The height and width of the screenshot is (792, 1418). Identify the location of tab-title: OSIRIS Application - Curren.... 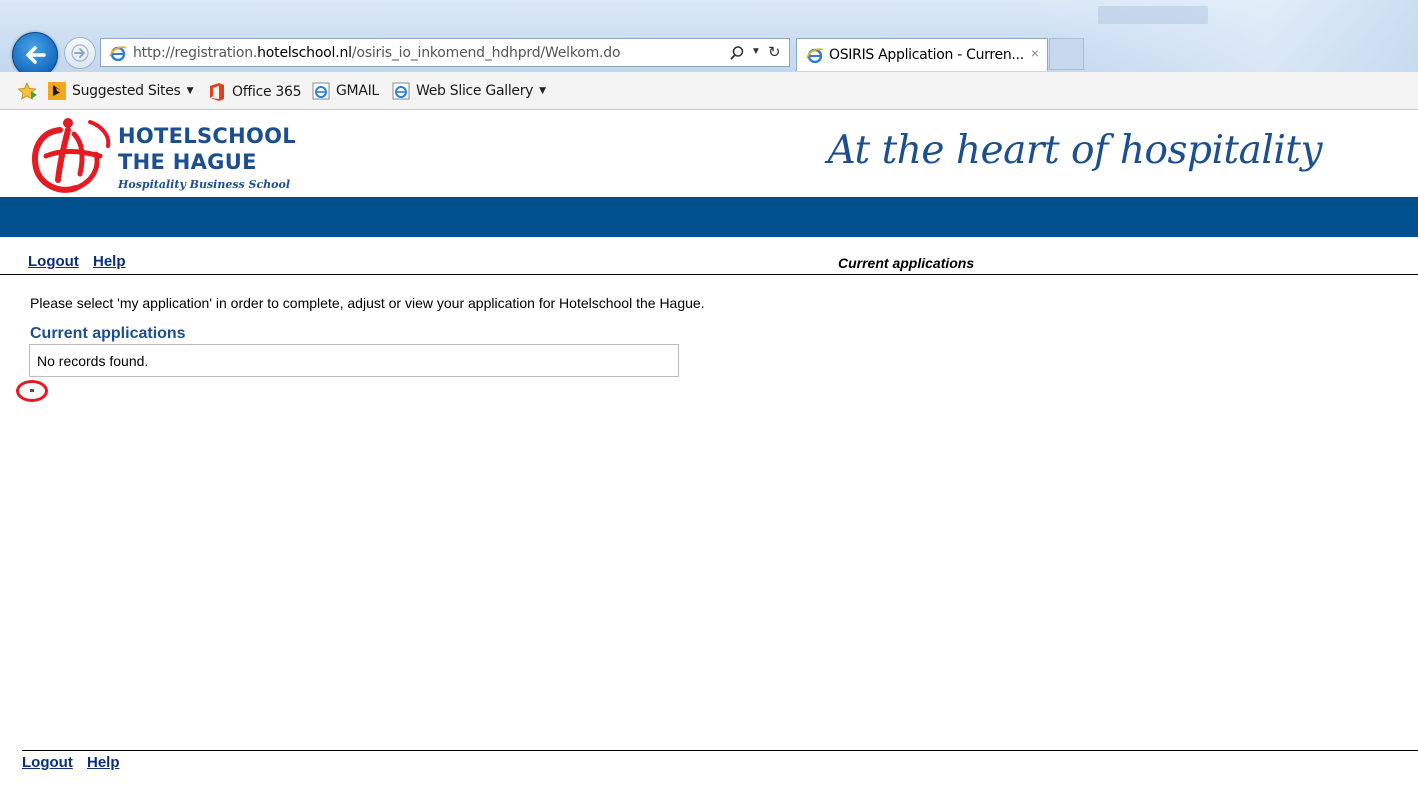
(926, 55).